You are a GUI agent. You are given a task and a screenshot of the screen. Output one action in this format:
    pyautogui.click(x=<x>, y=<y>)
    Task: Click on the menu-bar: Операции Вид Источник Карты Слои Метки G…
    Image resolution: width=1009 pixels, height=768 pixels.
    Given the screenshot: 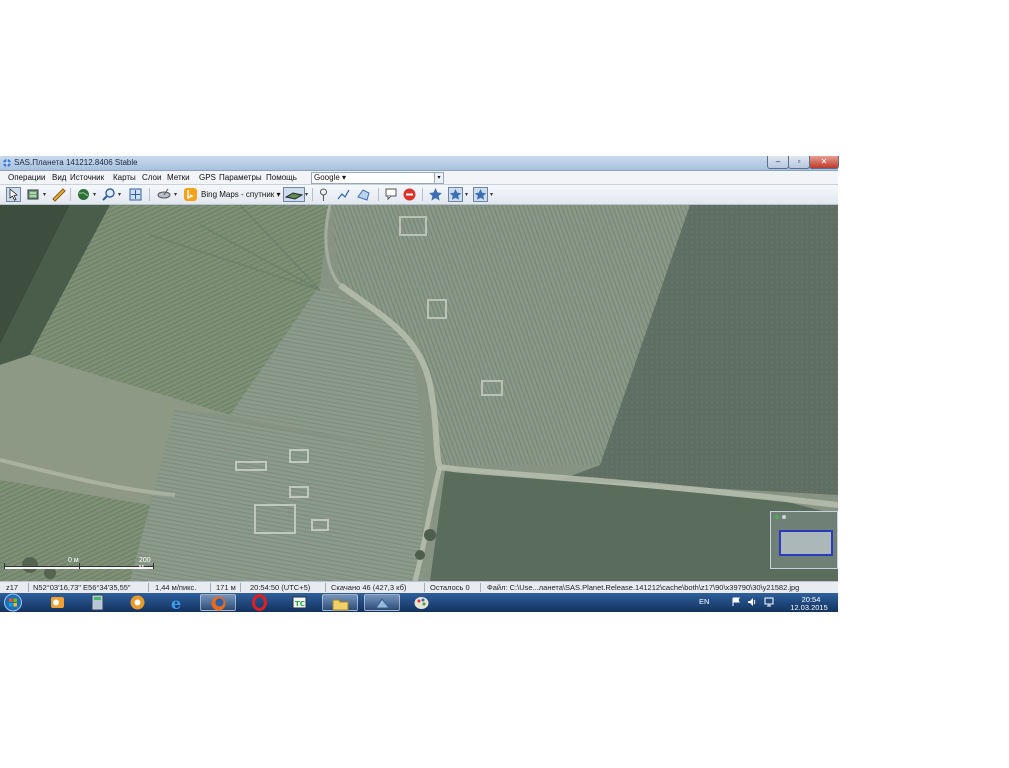 What is the action you would take?
    pyautogui.click(x=419, y=178)
    